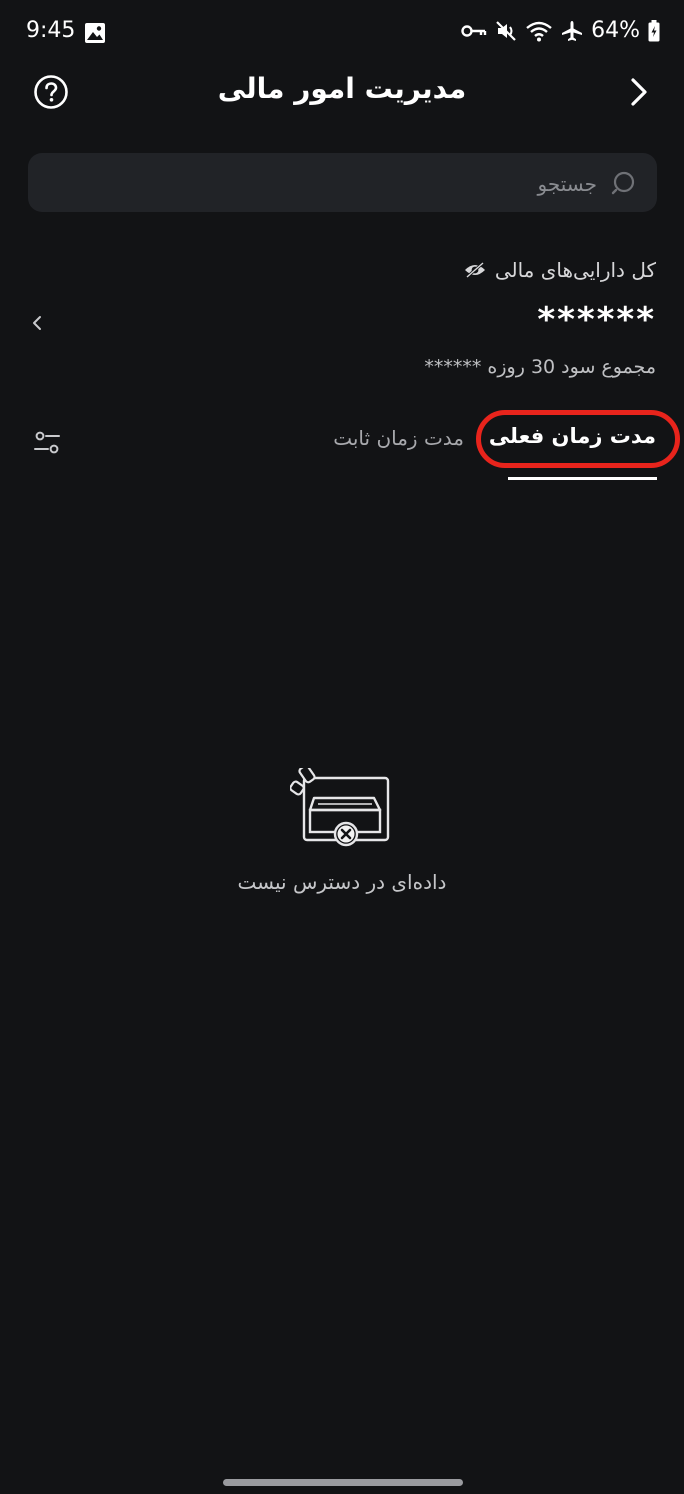 The width and height of the screenshot is (684, 1494). I want to click on tab-fixed-term: مدت زمان ثابت, so click(398, 438).